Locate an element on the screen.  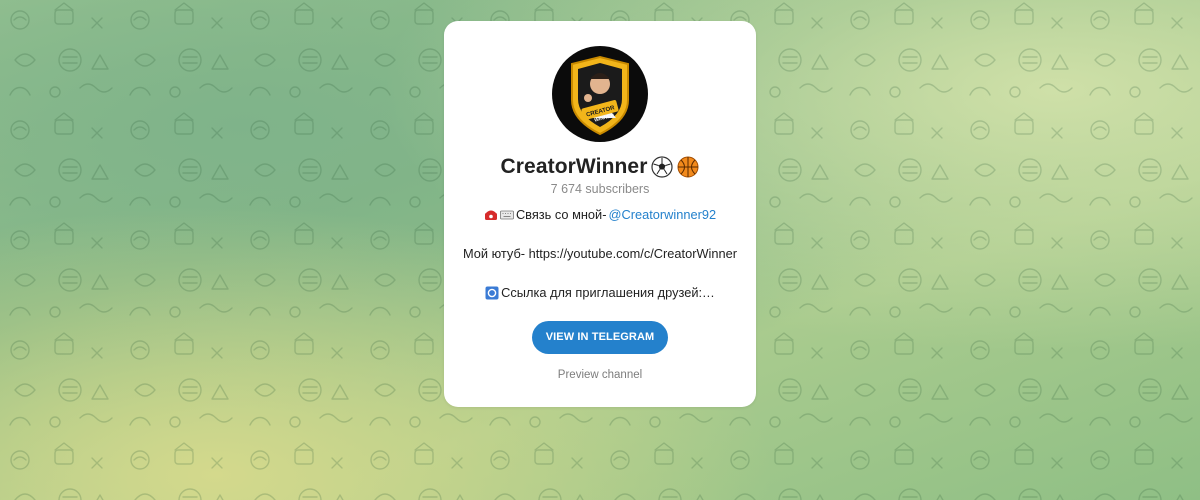
channel-avatar: CREATOR WINNER is located at coordinates (600, 94).